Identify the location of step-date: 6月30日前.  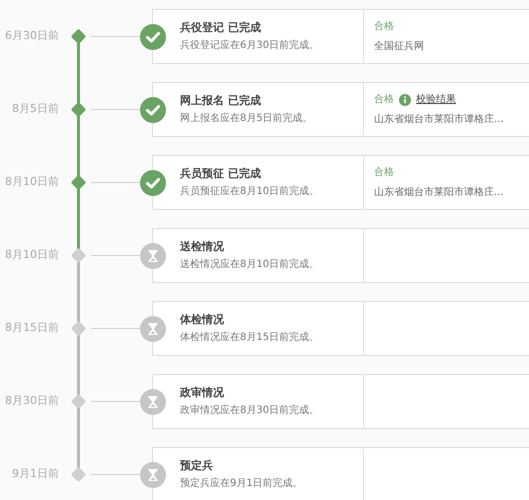
(32, 36).